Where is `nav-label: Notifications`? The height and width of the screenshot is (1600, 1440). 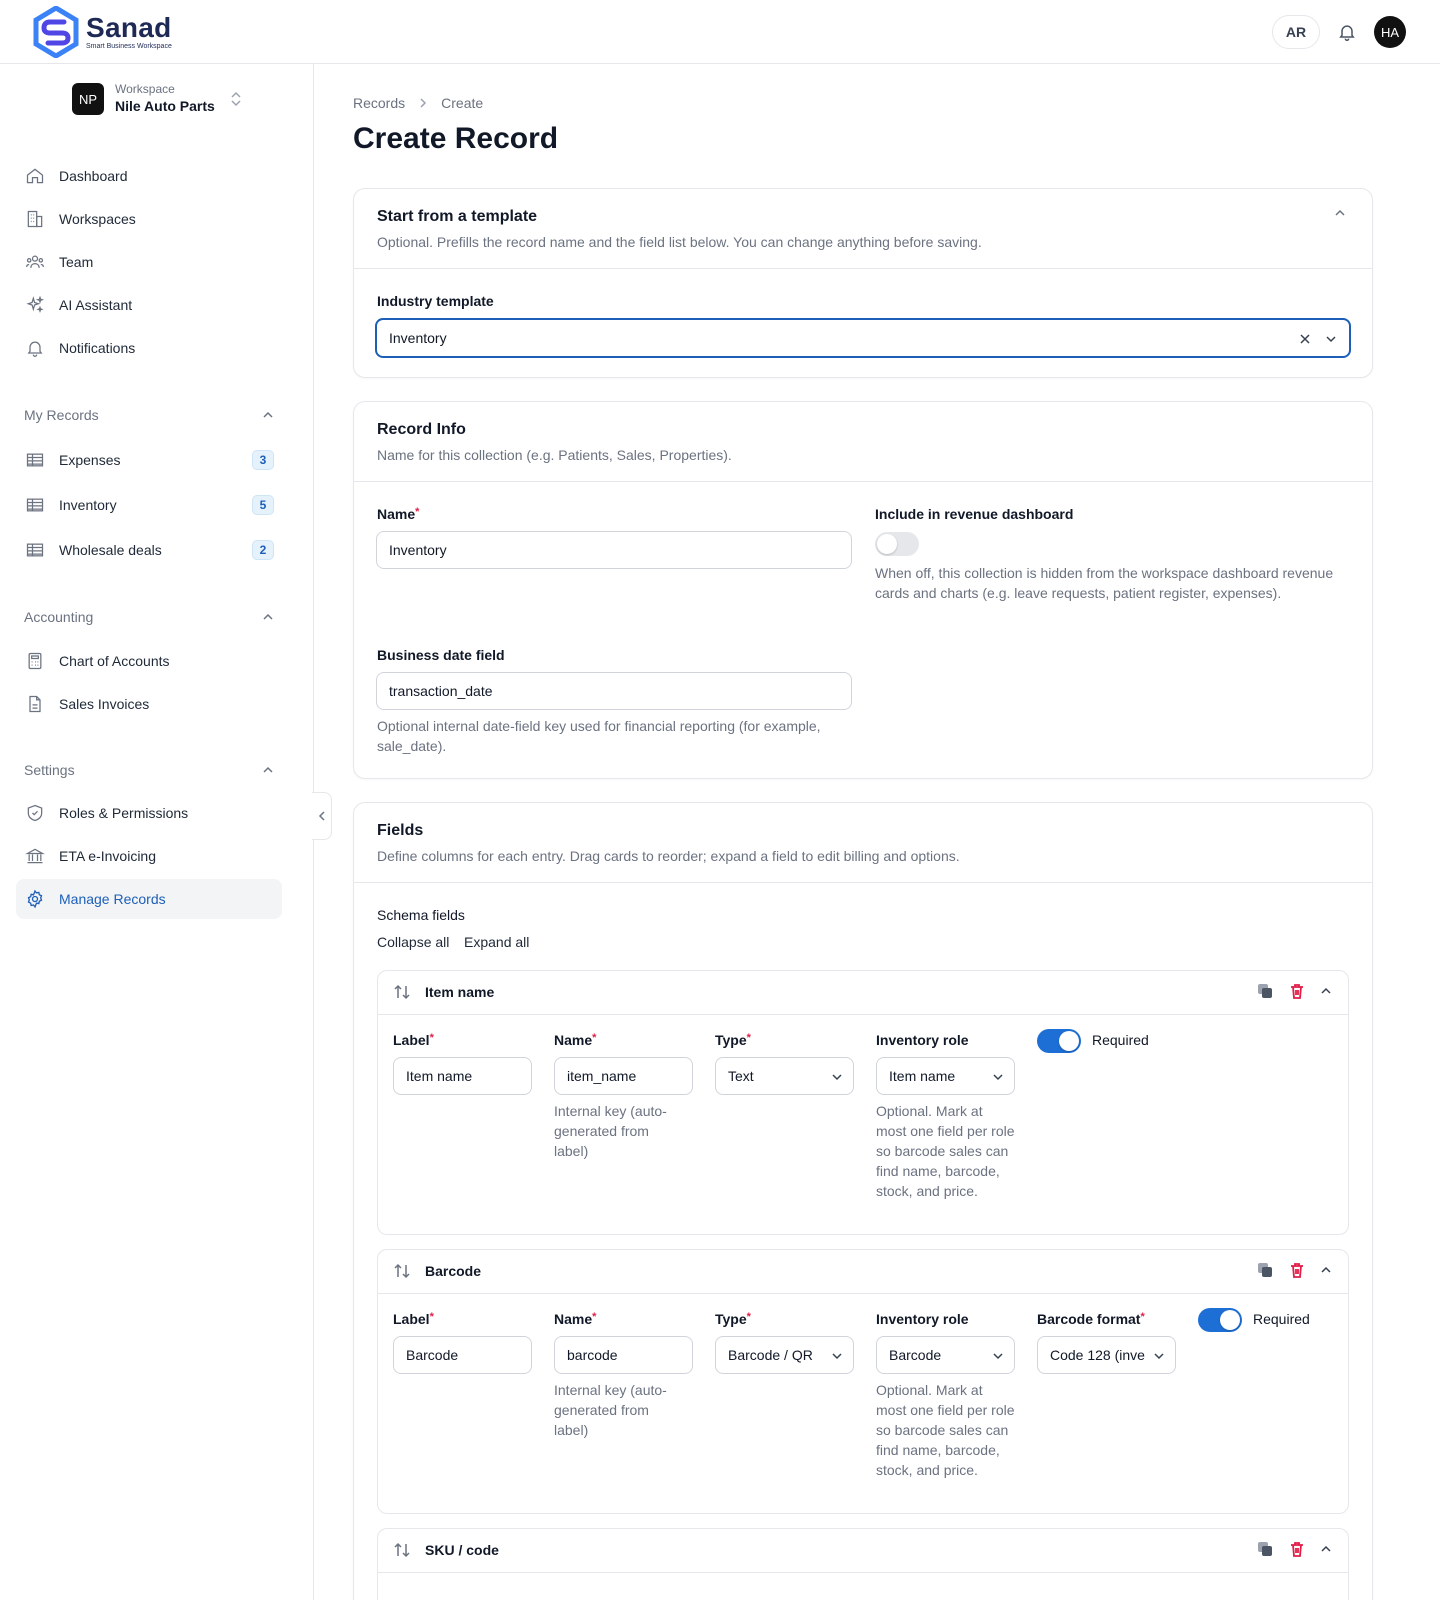 nav-label: Notifications is located at coordinates (97, 348).